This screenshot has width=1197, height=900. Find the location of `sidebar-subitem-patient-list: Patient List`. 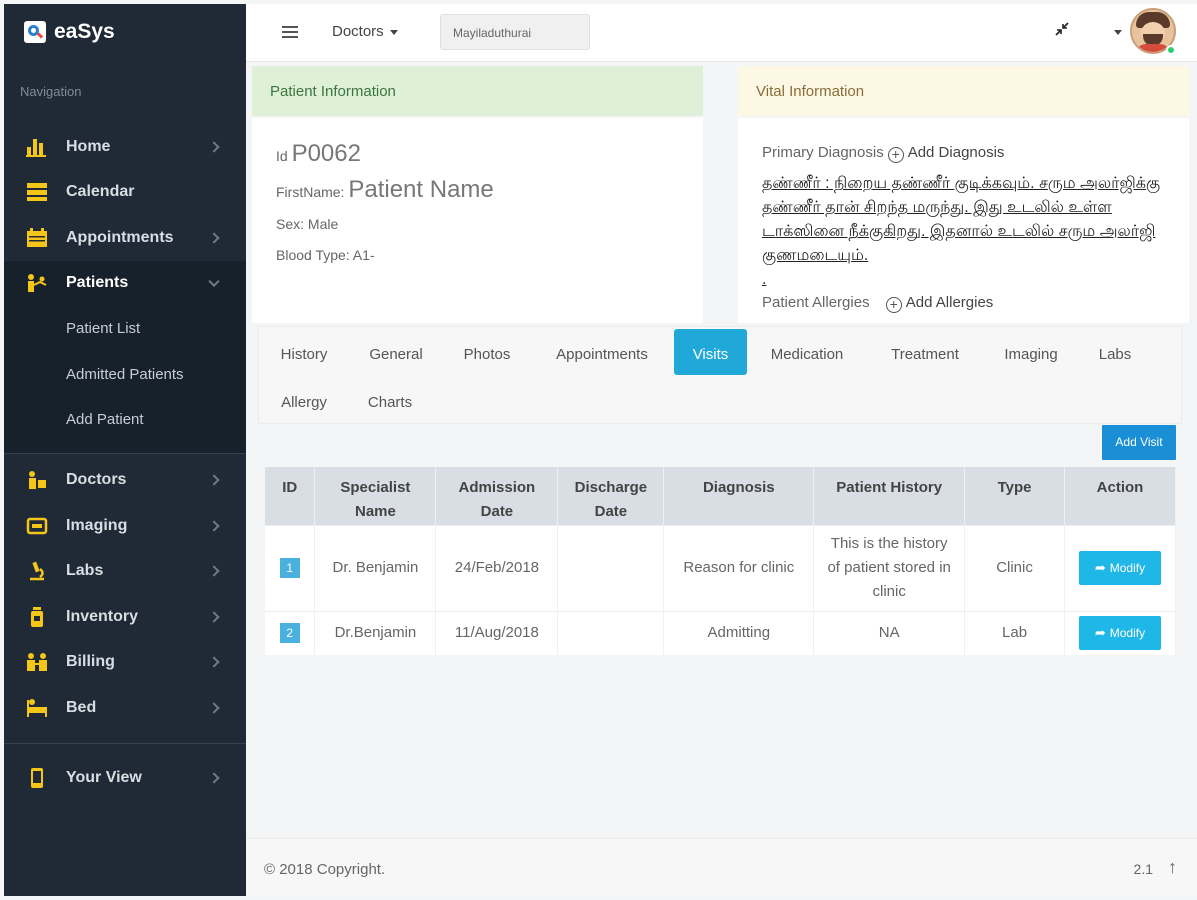

sidebar-subitem-patient-list: Patient List is located at coordinates (125, 329).